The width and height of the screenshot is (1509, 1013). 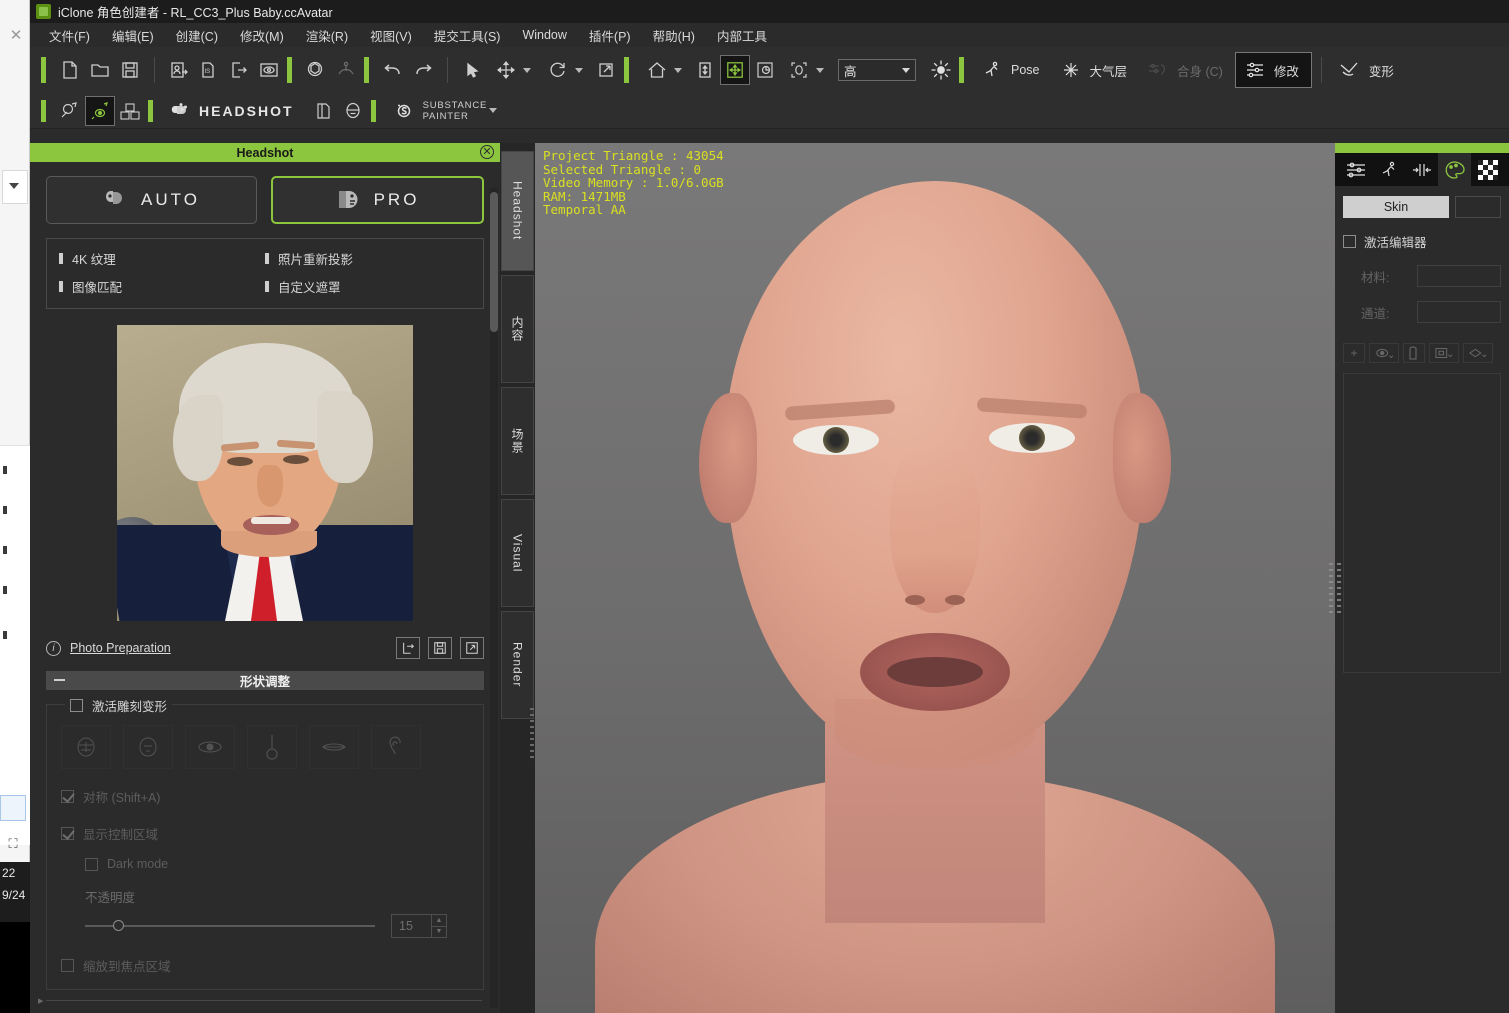 What do you see at coordinates (1478, 207) in the screenshot?
I see `skin-extra-button` at bounding box center [1478, 207].